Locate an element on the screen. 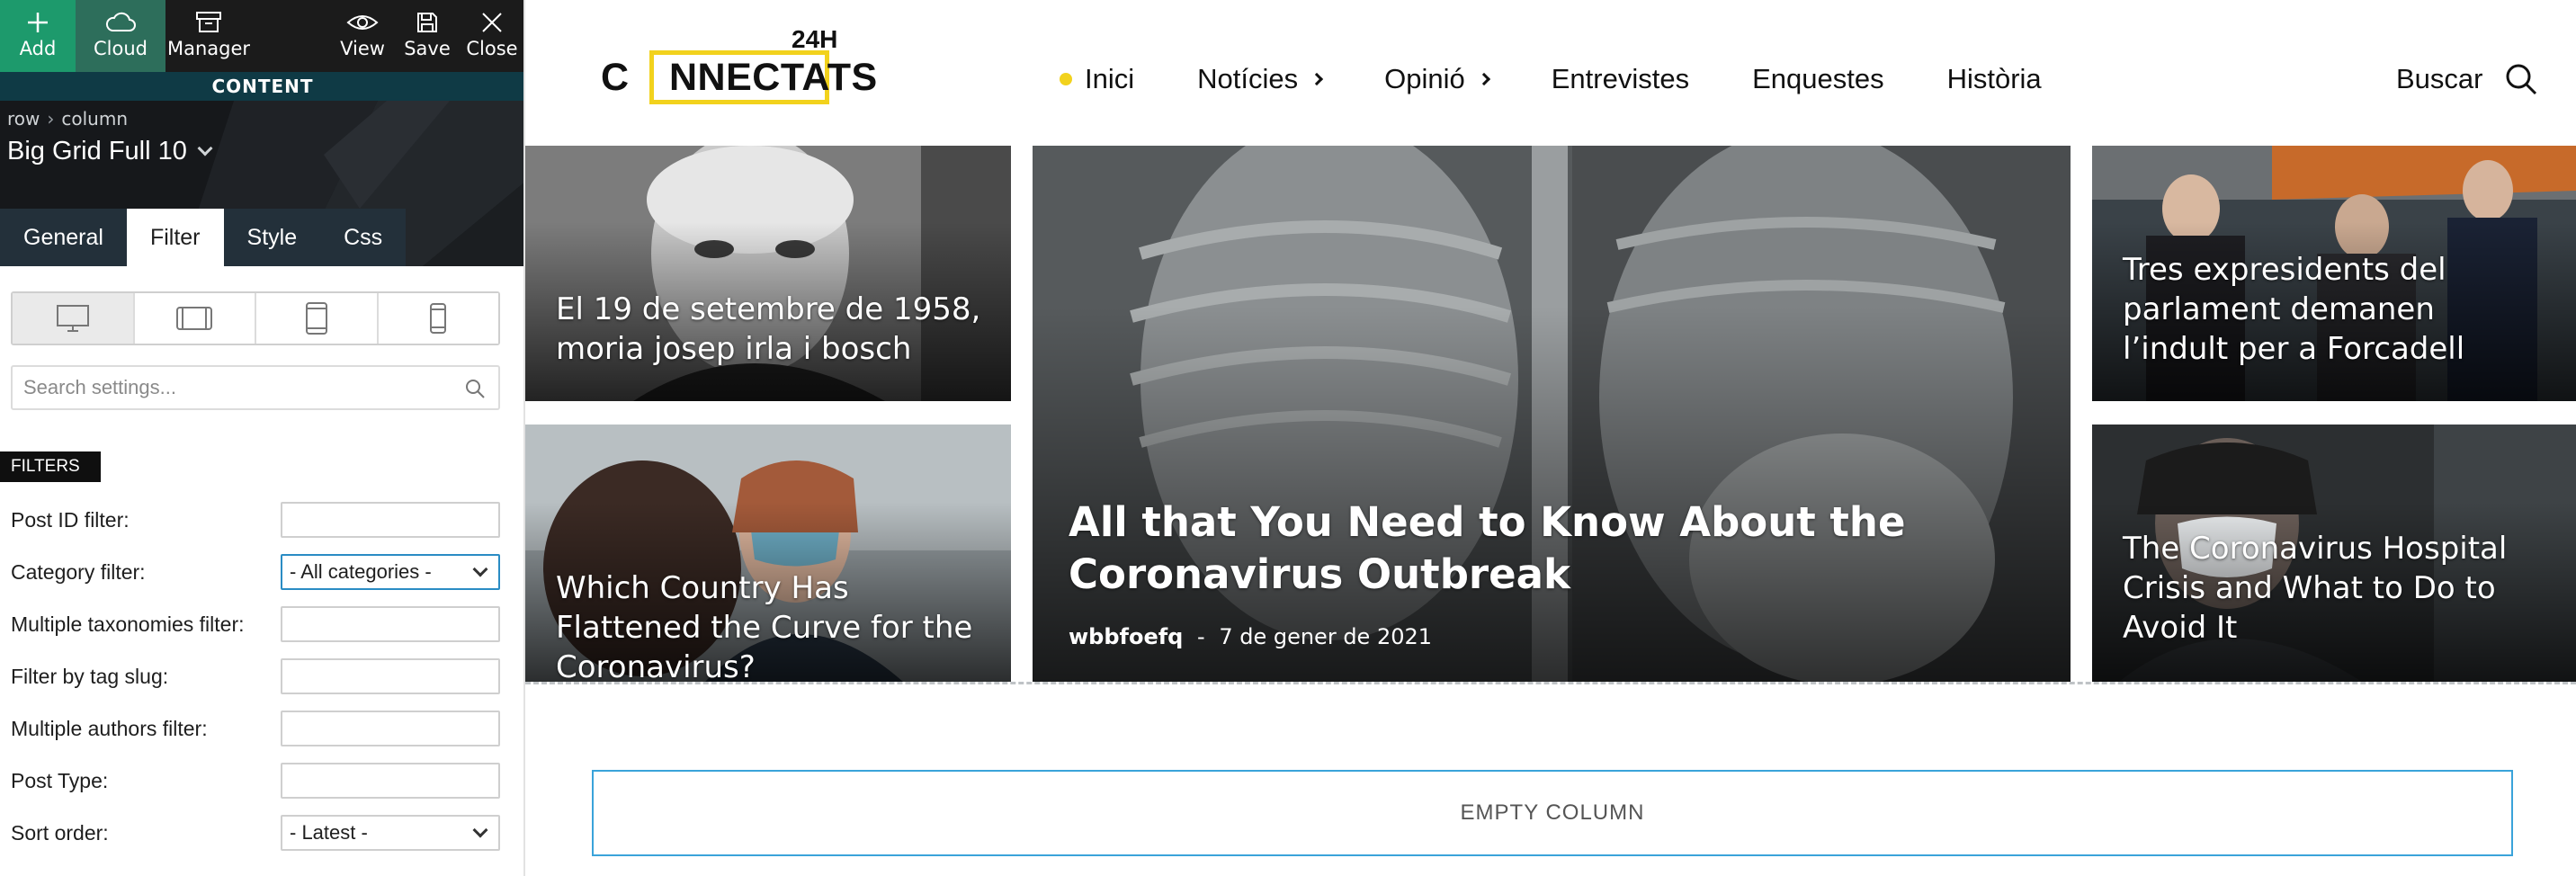  manager-label: Manager is located at coordinates (208, 49).